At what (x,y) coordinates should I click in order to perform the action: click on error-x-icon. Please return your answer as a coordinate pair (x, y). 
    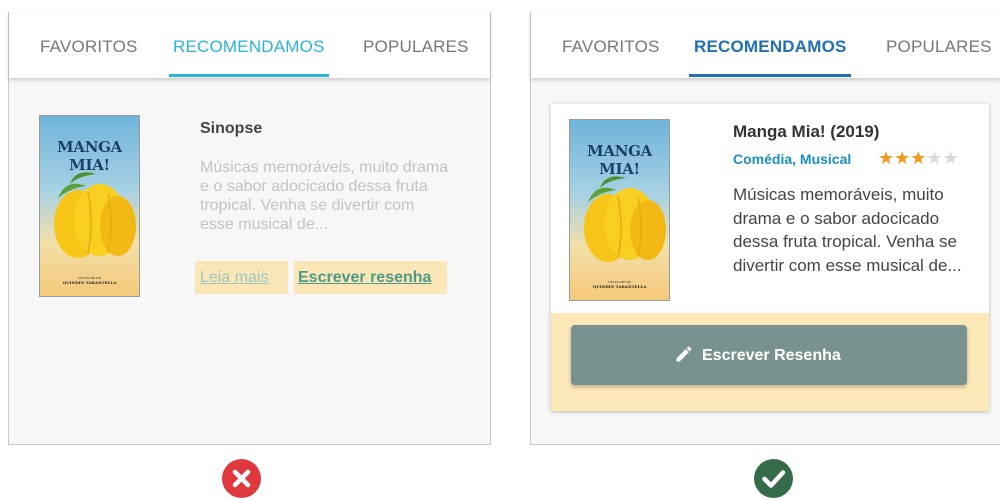
    Looking at the image, I should click on (241, 478).